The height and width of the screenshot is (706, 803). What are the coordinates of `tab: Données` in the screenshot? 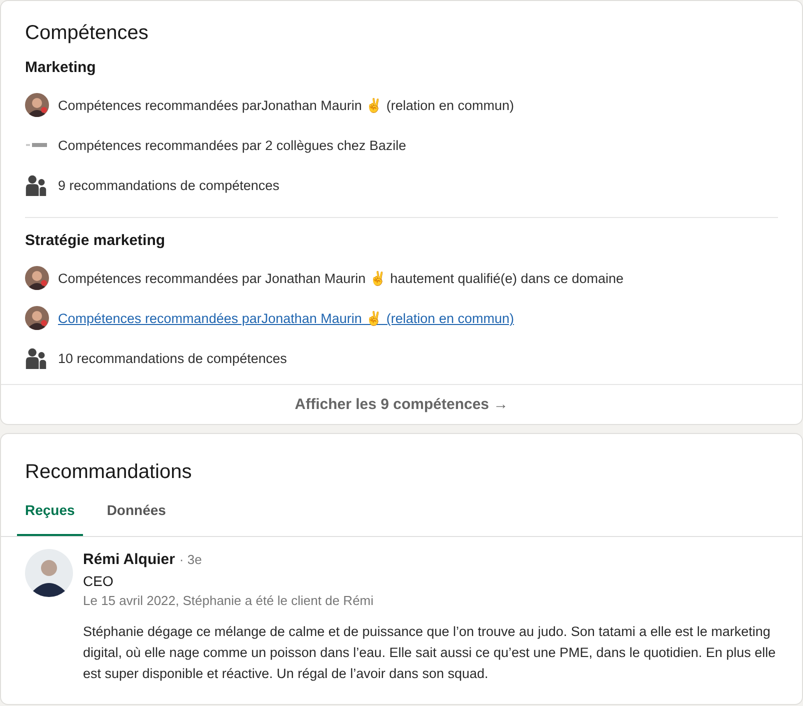 It's located at (136, 516).